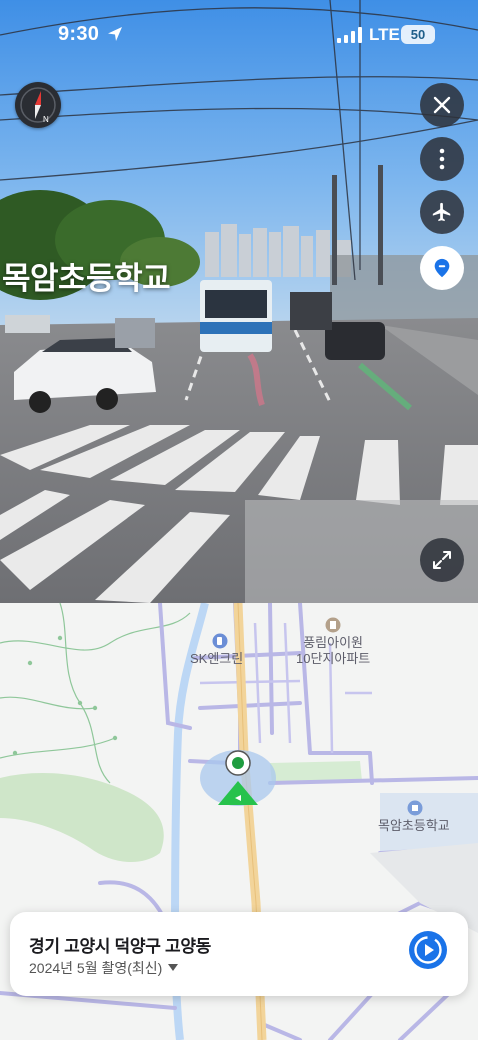 The height and width of the screenshot is (1040, 478). I want to click on status-time: 9:30, so click(79, 34).